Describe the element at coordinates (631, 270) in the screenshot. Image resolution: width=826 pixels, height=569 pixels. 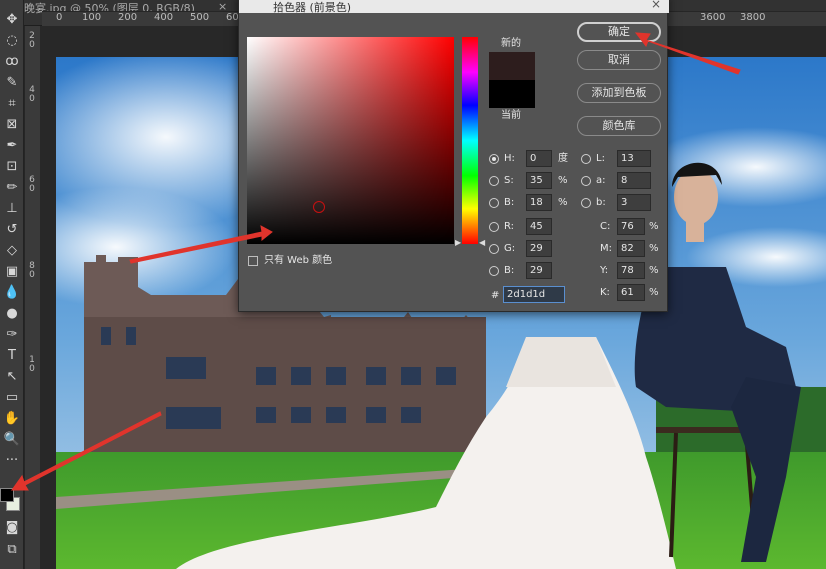
I see `yellow-field: 78` at that location.